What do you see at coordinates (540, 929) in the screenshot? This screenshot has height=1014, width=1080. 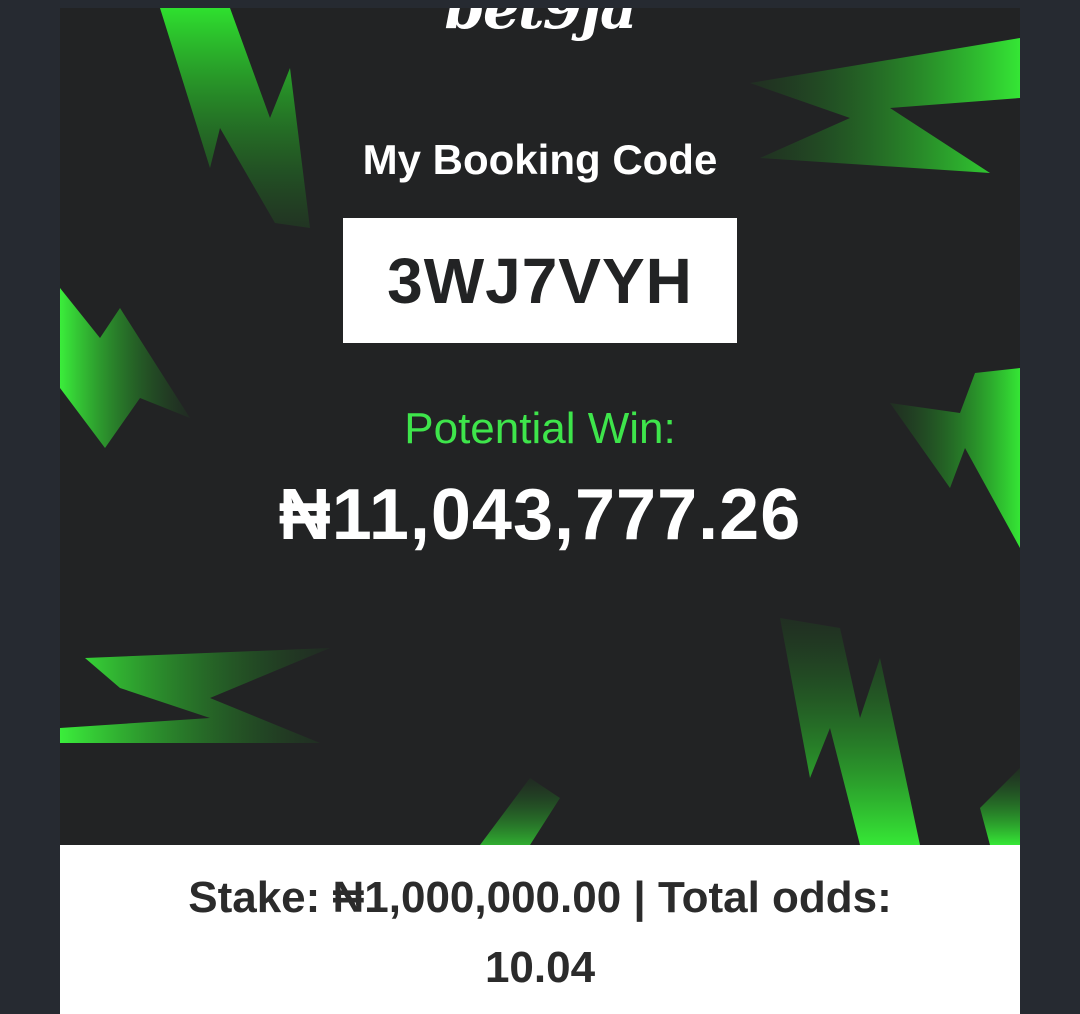 I see `stake-odds-summary: Stake: ₦1,000,000.00 | Total odds: 10.04` at bounding box center [540, 929].